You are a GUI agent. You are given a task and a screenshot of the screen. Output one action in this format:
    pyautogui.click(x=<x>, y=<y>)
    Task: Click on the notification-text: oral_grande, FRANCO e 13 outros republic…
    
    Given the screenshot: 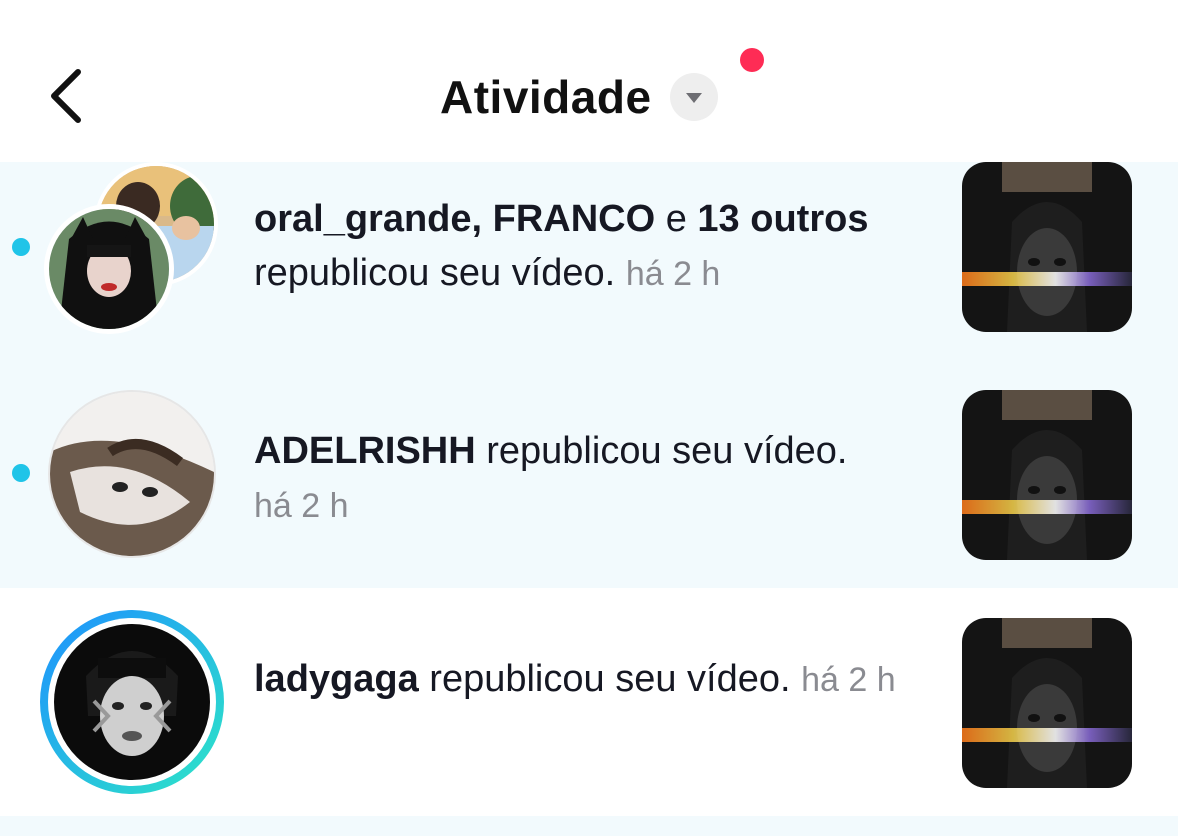 What is the action you would take?
    pyautogui.click(x=594, y=246)
    